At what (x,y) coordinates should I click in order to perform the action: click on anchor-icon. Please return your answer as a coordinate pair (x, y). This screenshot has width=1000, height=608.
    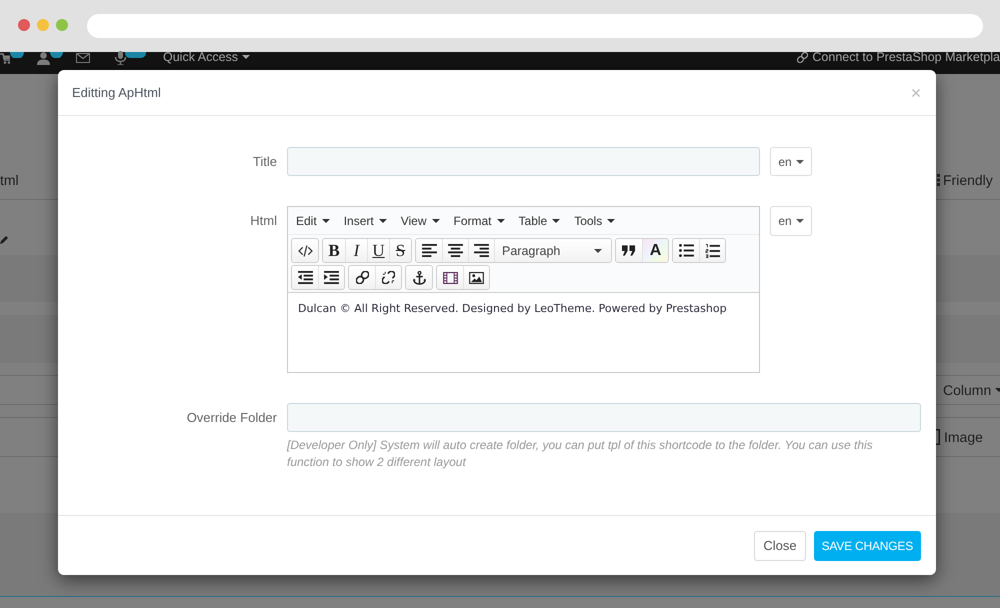
    Looking at the image, I should click on (419, 277).